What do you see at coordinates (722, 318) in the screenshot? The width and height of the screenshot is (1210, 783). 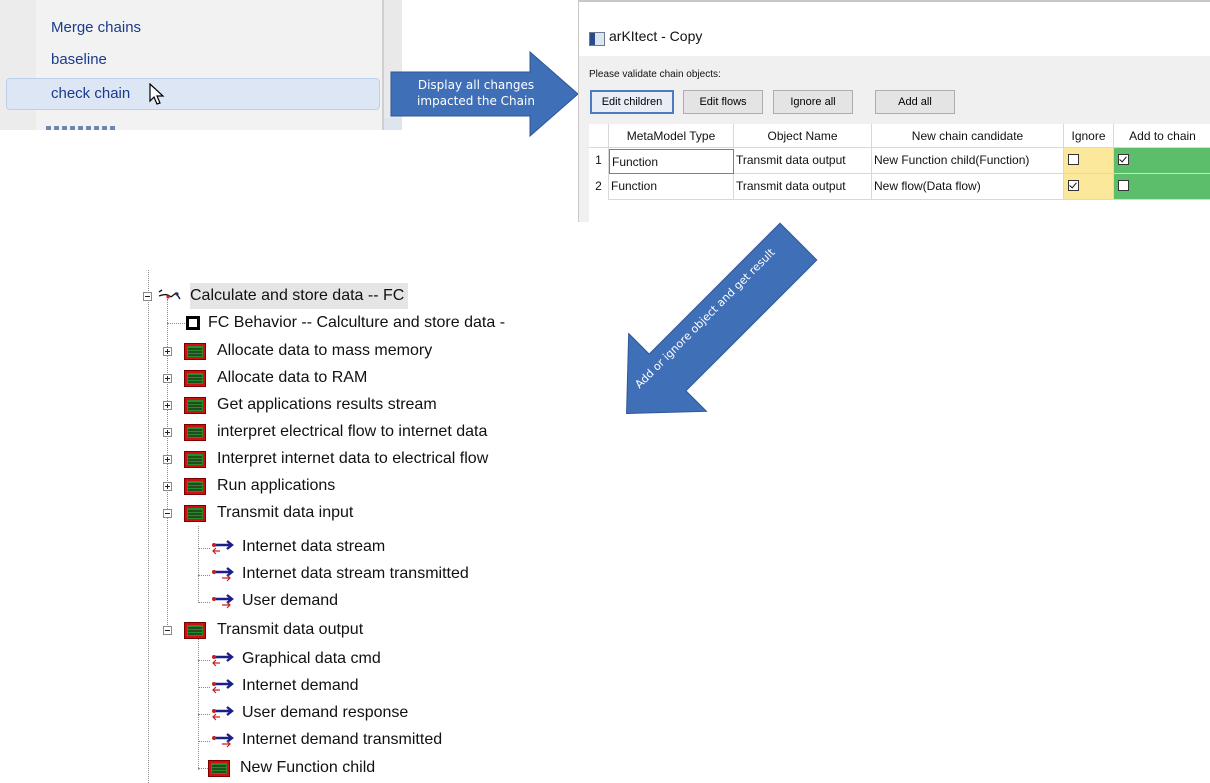 I see `down-left-arrow-shape` at bounding box center [722, 318].